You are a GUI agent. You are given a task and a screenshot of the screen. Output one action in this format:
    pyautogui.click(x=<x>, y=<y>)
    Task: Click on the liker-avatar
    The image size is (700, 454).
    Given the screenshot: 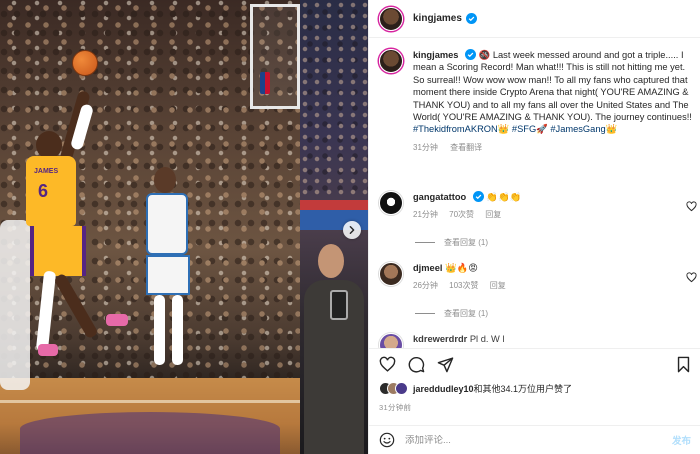 What is the action you would take?
    pyautogui.click(x=401, y=388)
    